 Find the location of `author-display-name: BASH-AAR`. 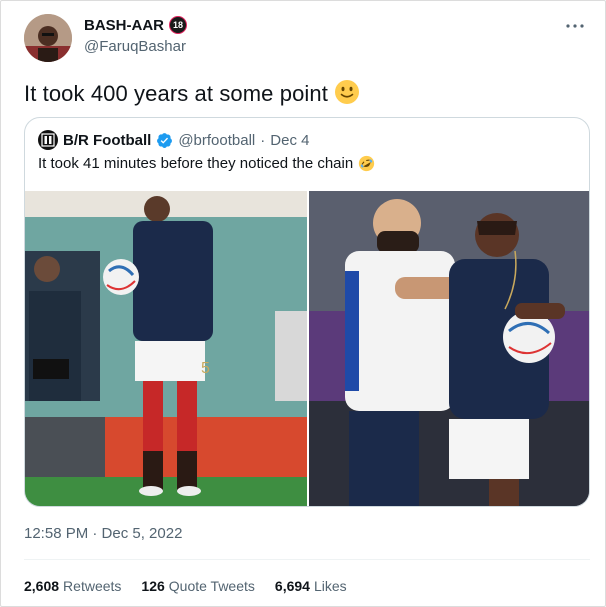

author-display-name: BASH-AAR is located at coordinates (124, 25).